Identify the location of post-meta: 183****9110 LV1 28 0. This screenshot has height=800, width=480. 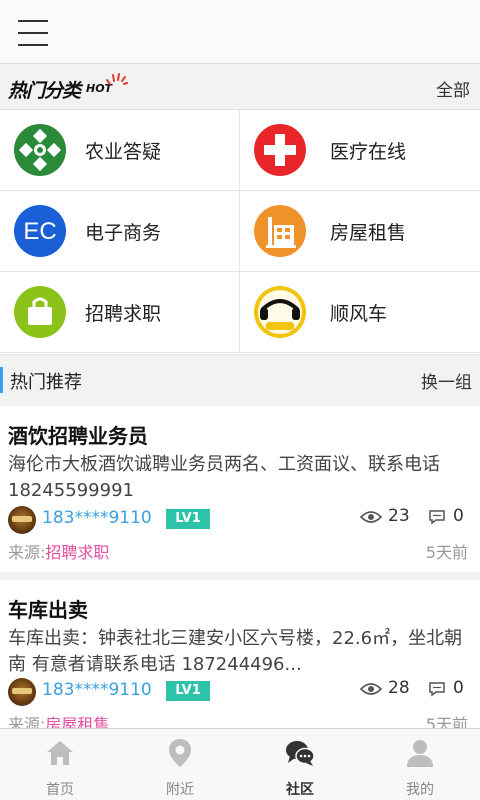
(240, 692).